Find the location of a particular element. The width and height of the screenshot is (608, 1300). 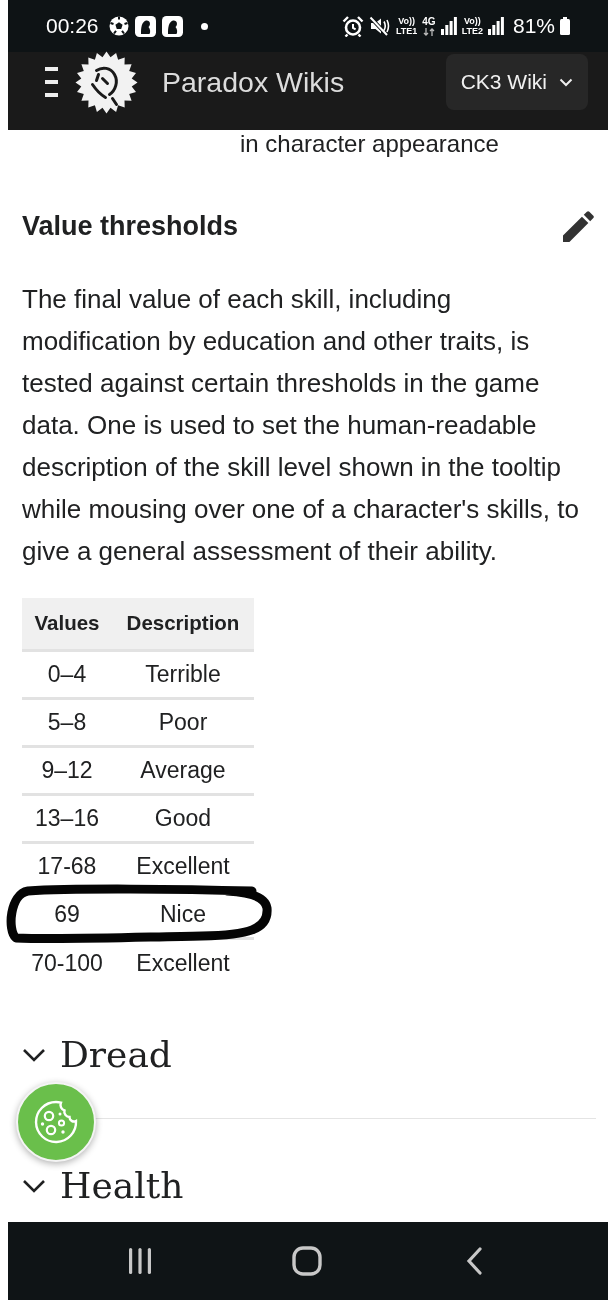

alarm-clock-icon is located at coordinates (352, 26).